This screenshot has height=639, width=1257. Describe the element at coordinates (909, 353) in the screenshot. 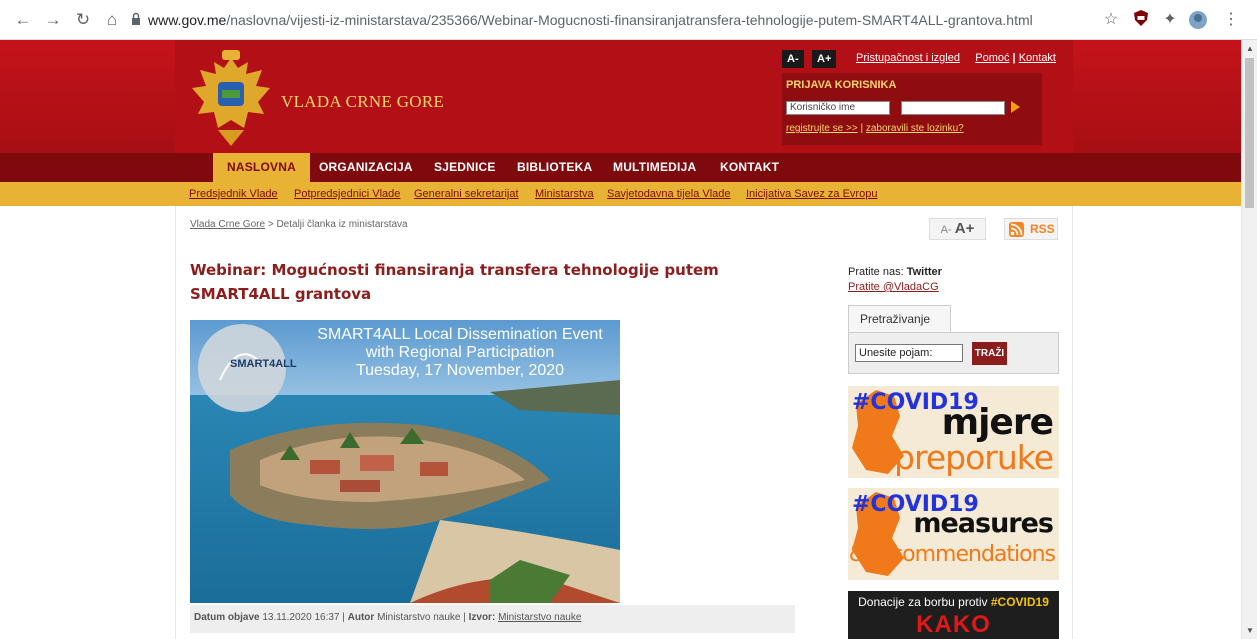

I see `search-input: Unesite pojam:` at that location.